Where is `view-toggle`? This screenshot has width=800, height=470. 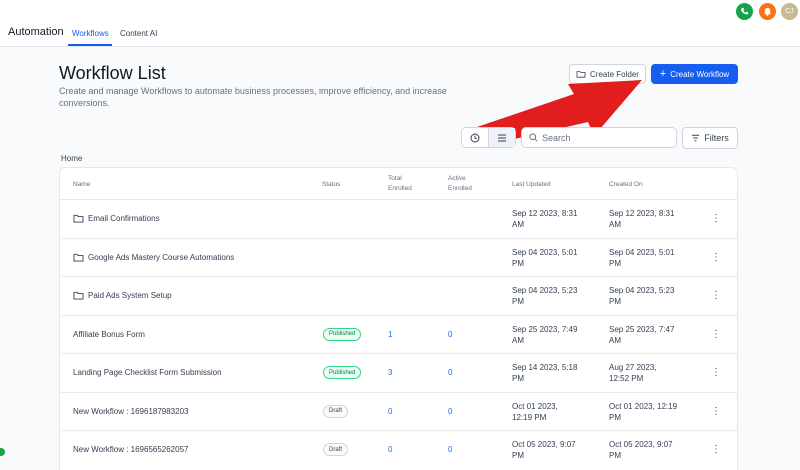 view-toggle is located at coordinates (488, 137).